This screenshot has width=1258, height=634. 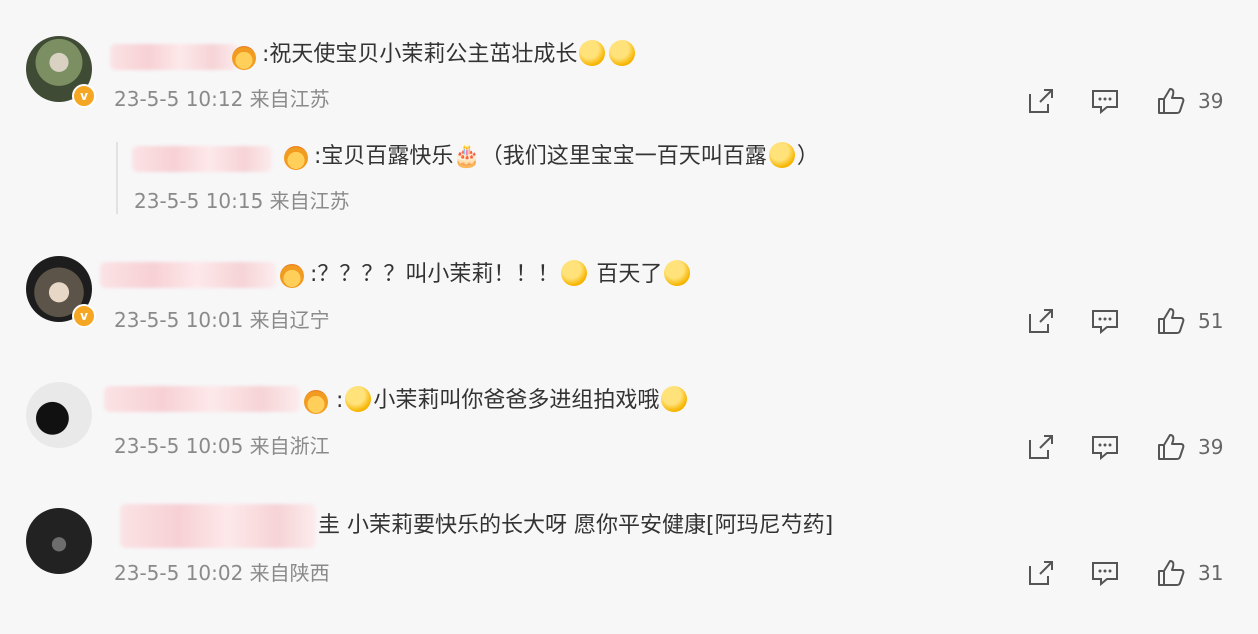 I want to click on reply-meta: 23-5-5 10:15 来自江苏, so click(x=242, y=201).